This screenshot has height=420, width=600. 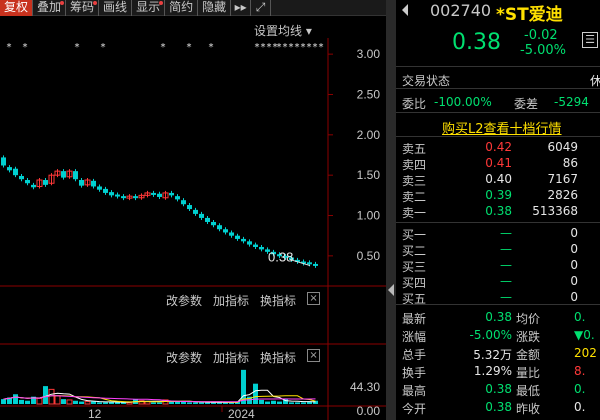 I want to click on stat-value: 8., so click(x=580, y=371).